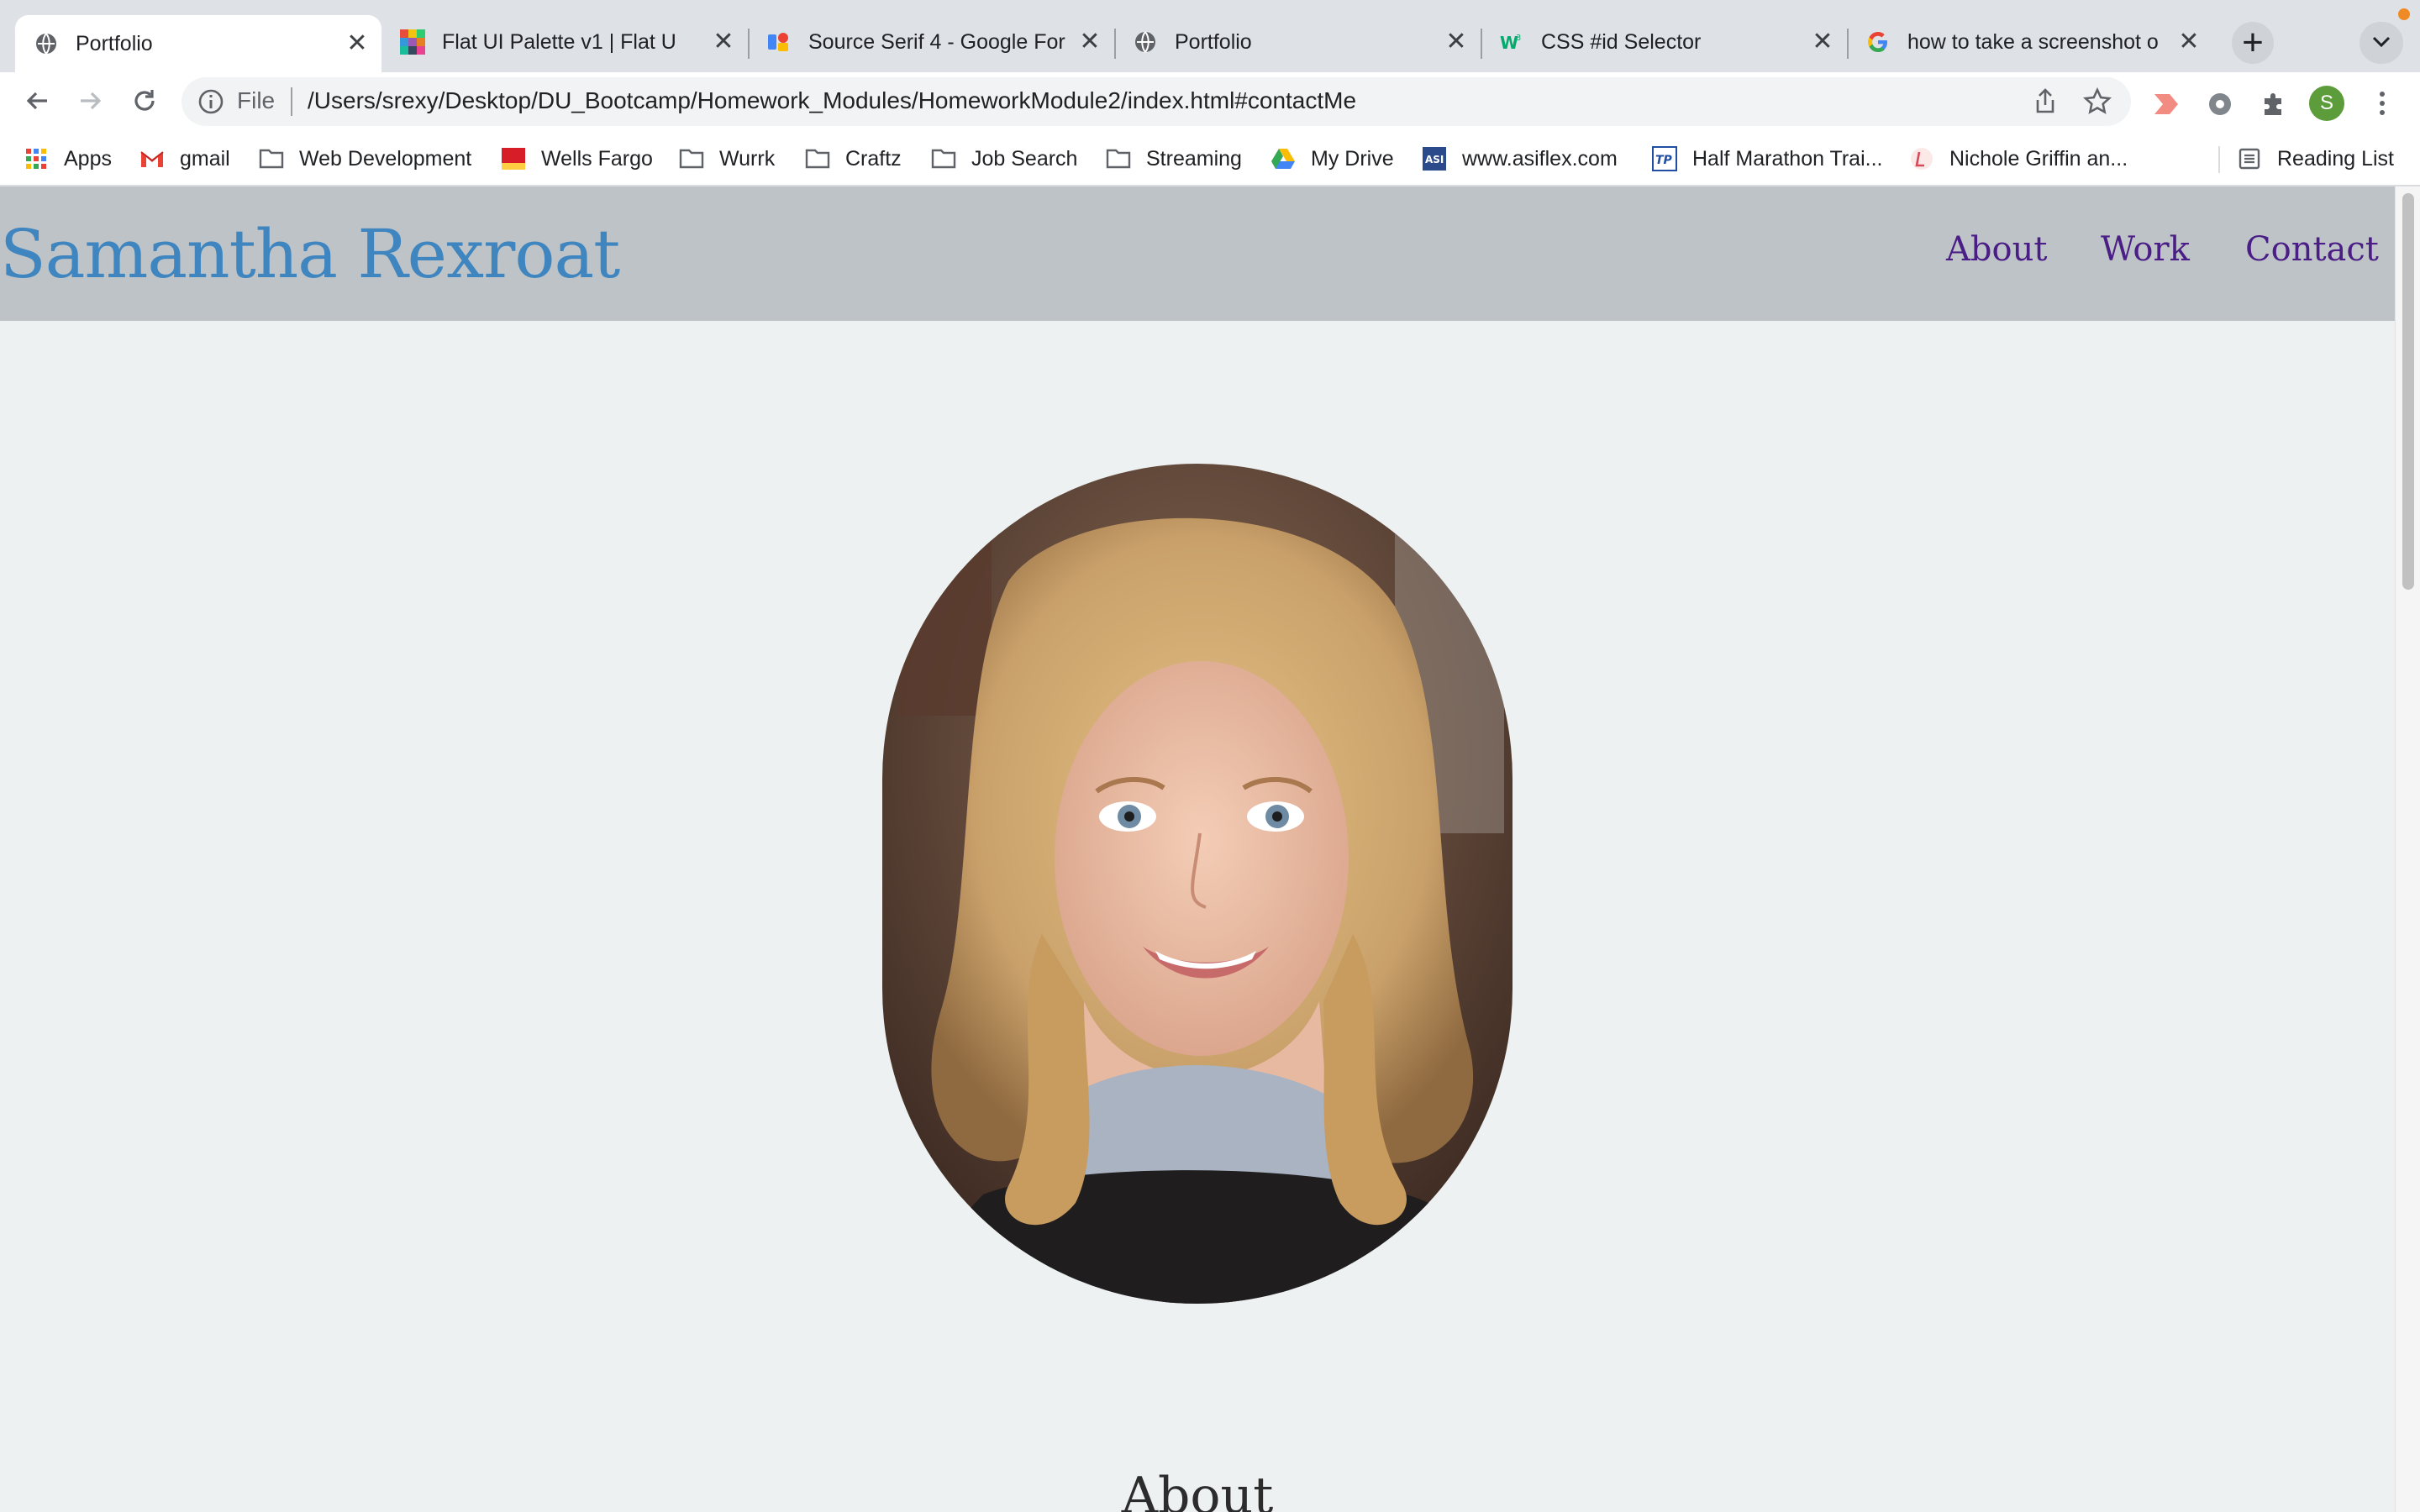 The image size is (2420, 1512). Describe the element at coordinates (2249, 158) in the screenshot. I see `reading-list-icon` at that location.